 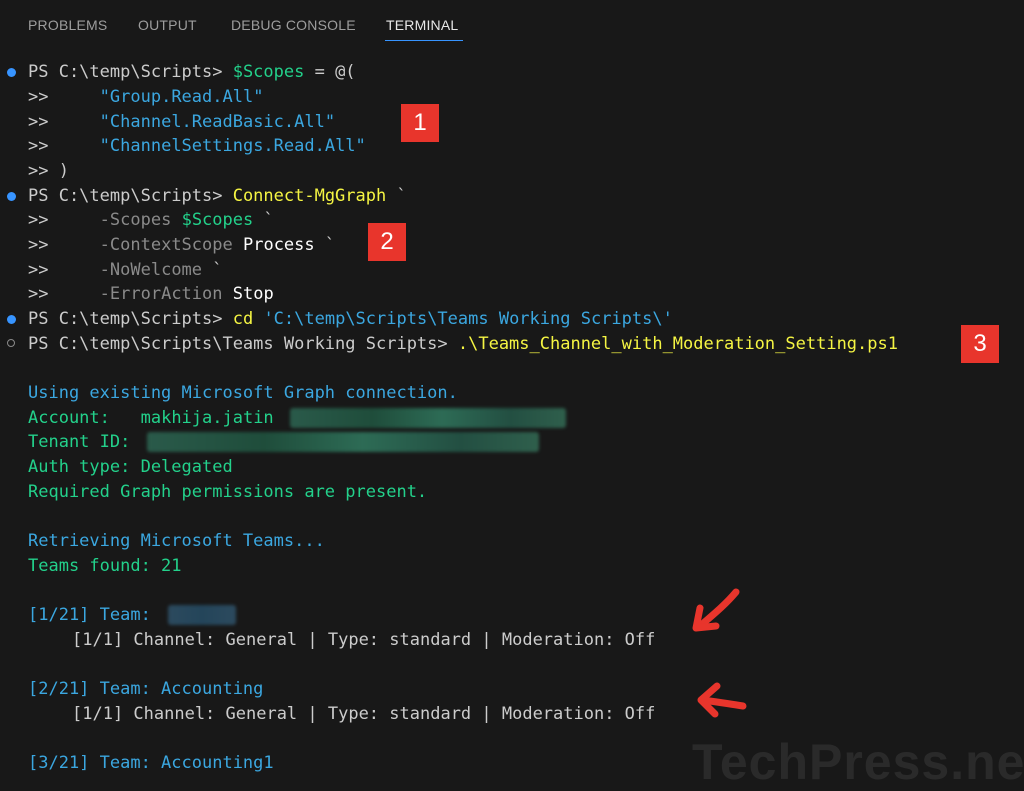 I want to click on parameter-value: Stop, so click(x=253, y=294).